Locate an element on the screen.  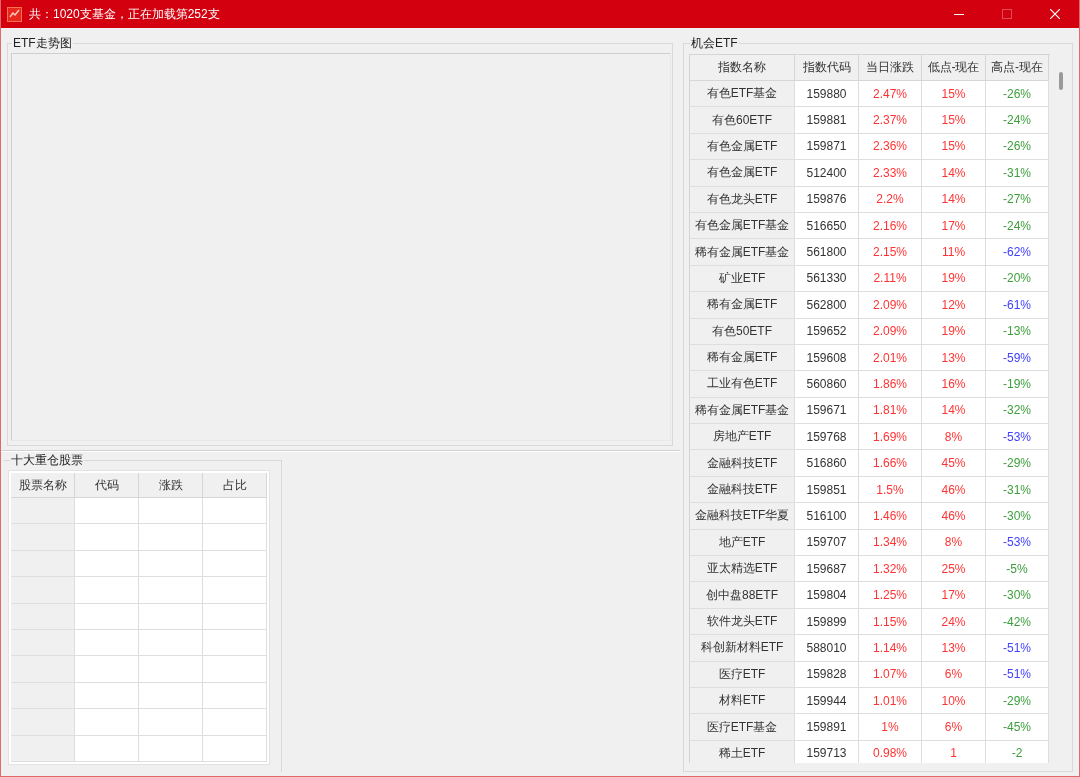
table-cell: 561330 is located at coordinates (827, 279).